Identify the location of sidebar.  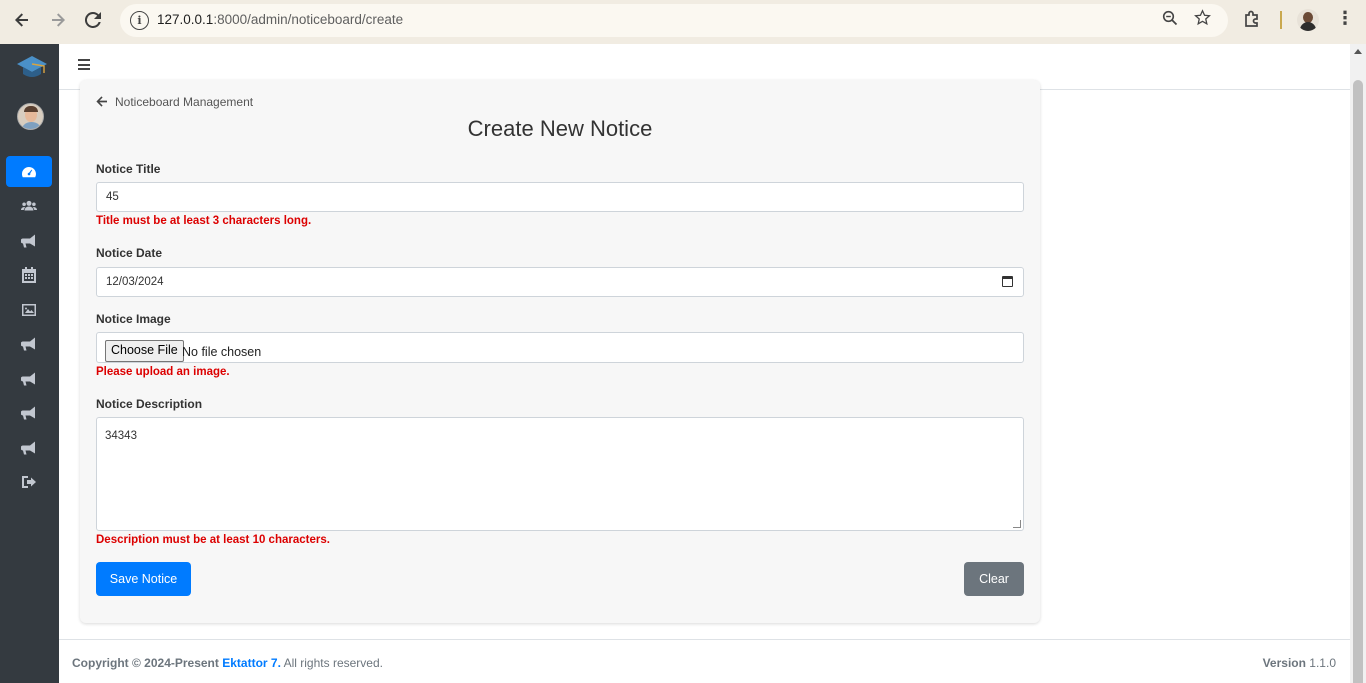
(29, 363).